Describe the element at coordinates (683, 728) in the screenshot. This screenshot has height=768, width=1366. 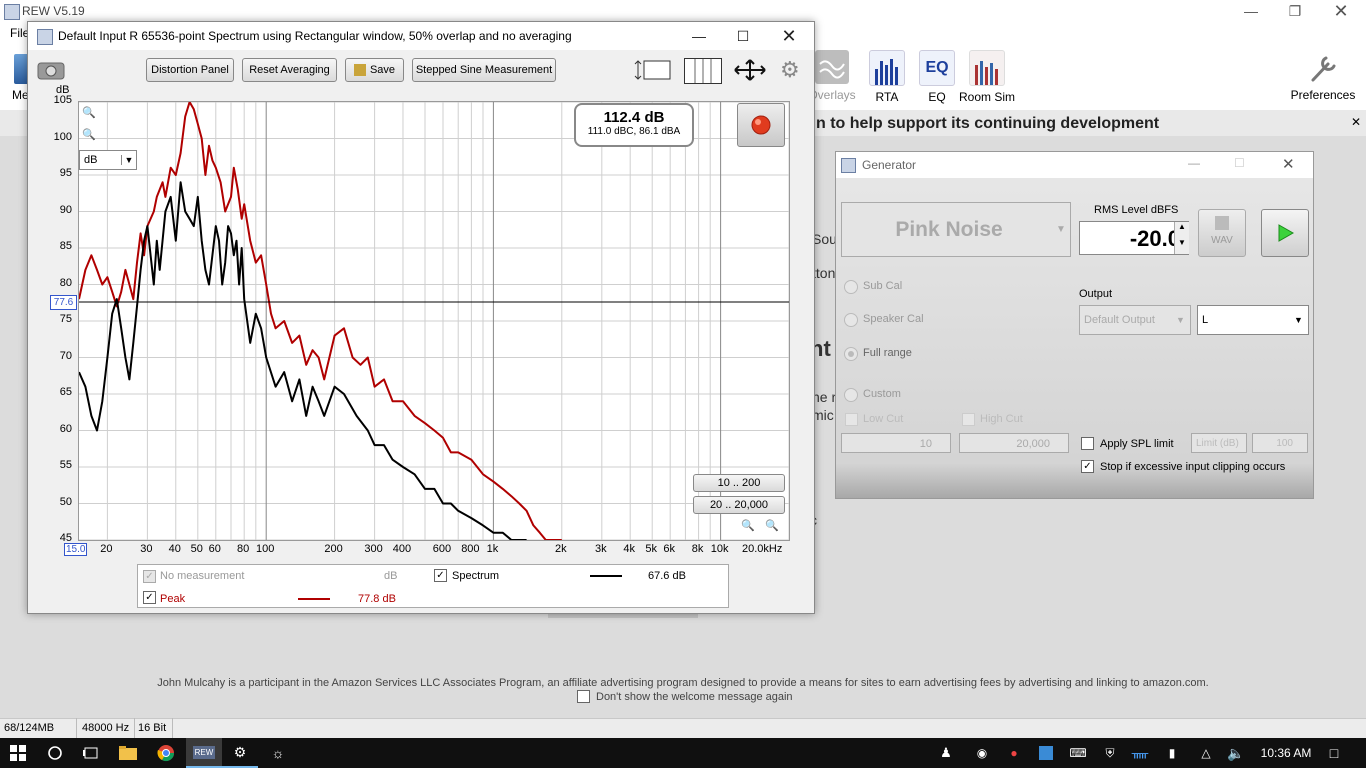
I see `status-bar` at that location.